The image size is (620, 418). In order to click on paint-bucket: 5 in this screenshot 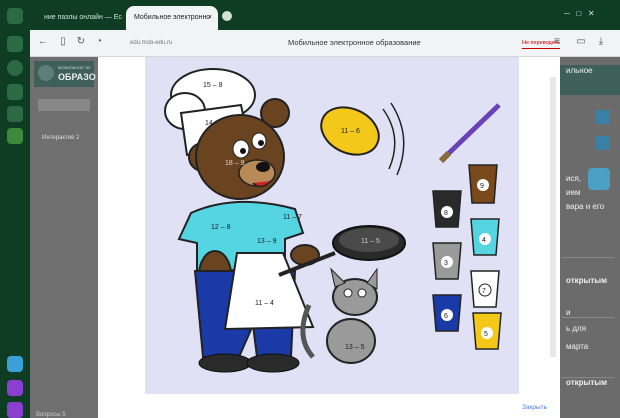, I will do `click(487, 331)`.